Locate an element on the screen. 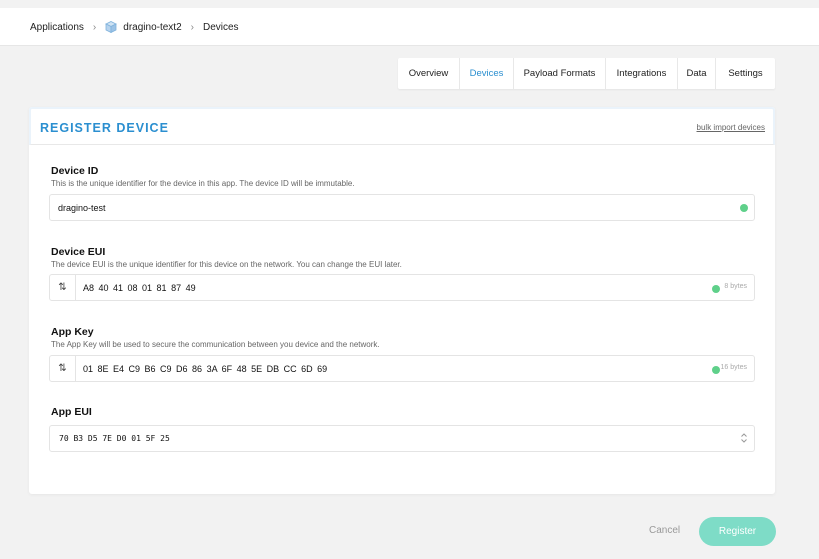 Image resolution: width=819 pixels, height=559 pixels. device-id-value: dragino-test is located at coordinates (82, 207).